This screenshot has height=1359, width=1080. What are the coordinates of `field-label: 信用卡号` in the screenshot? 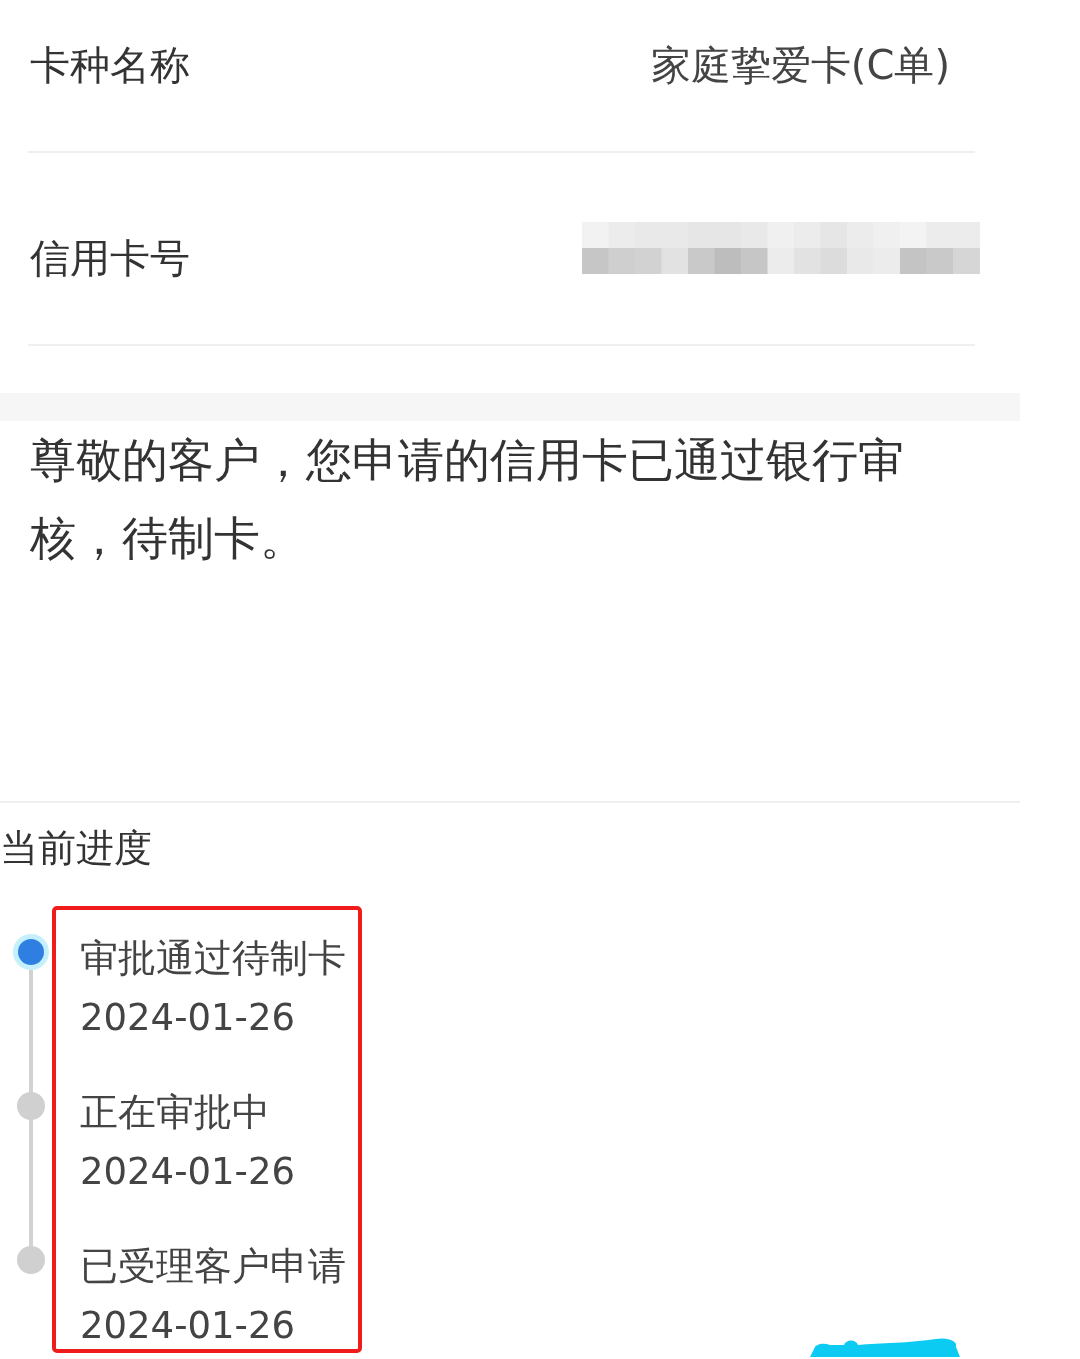 It's located at (110, 258).